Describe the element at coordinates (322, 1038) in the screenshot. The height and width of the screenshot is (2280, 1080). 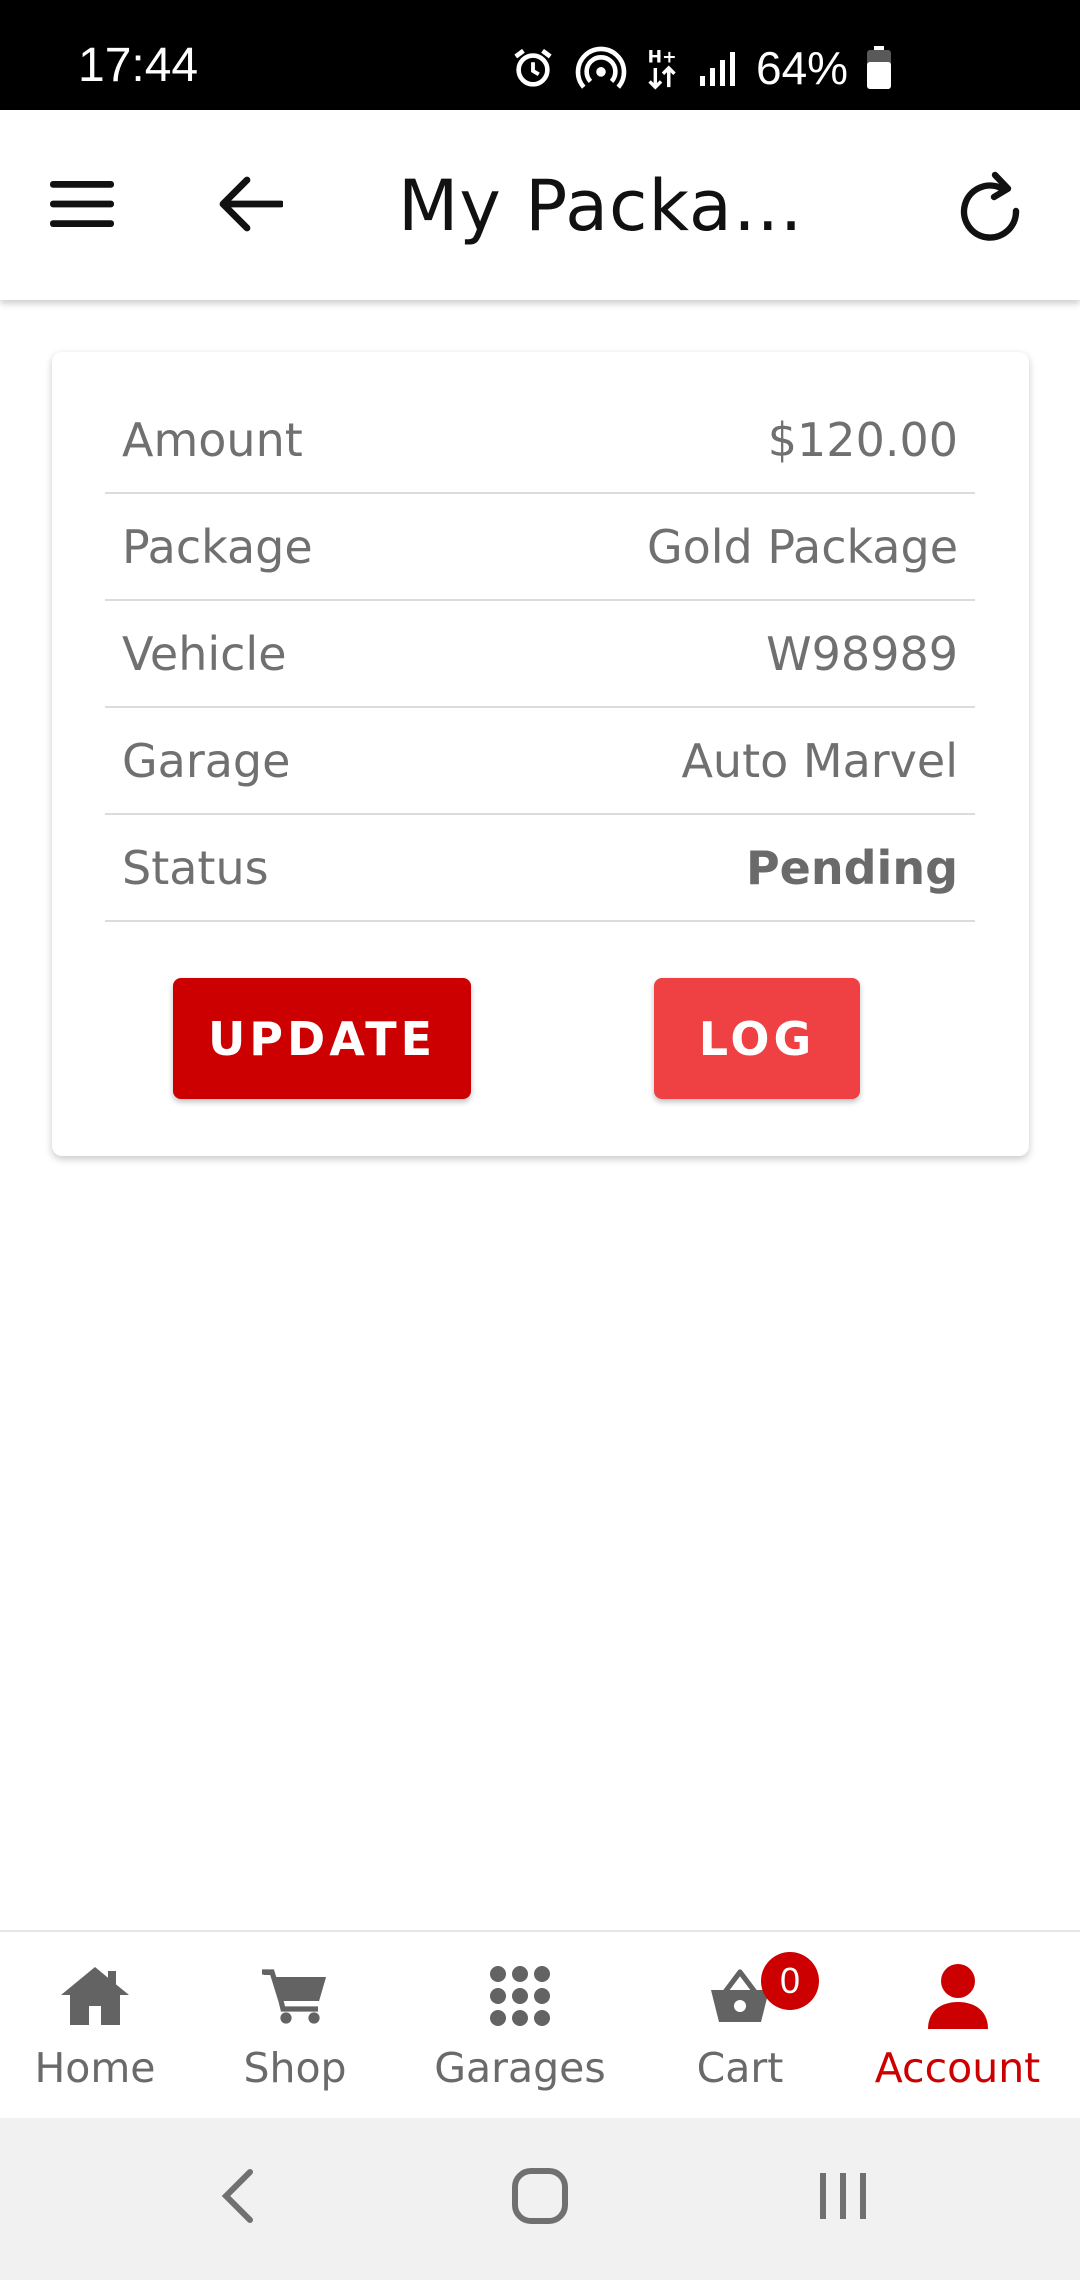
I see `update-button: UPDATE` at that location.